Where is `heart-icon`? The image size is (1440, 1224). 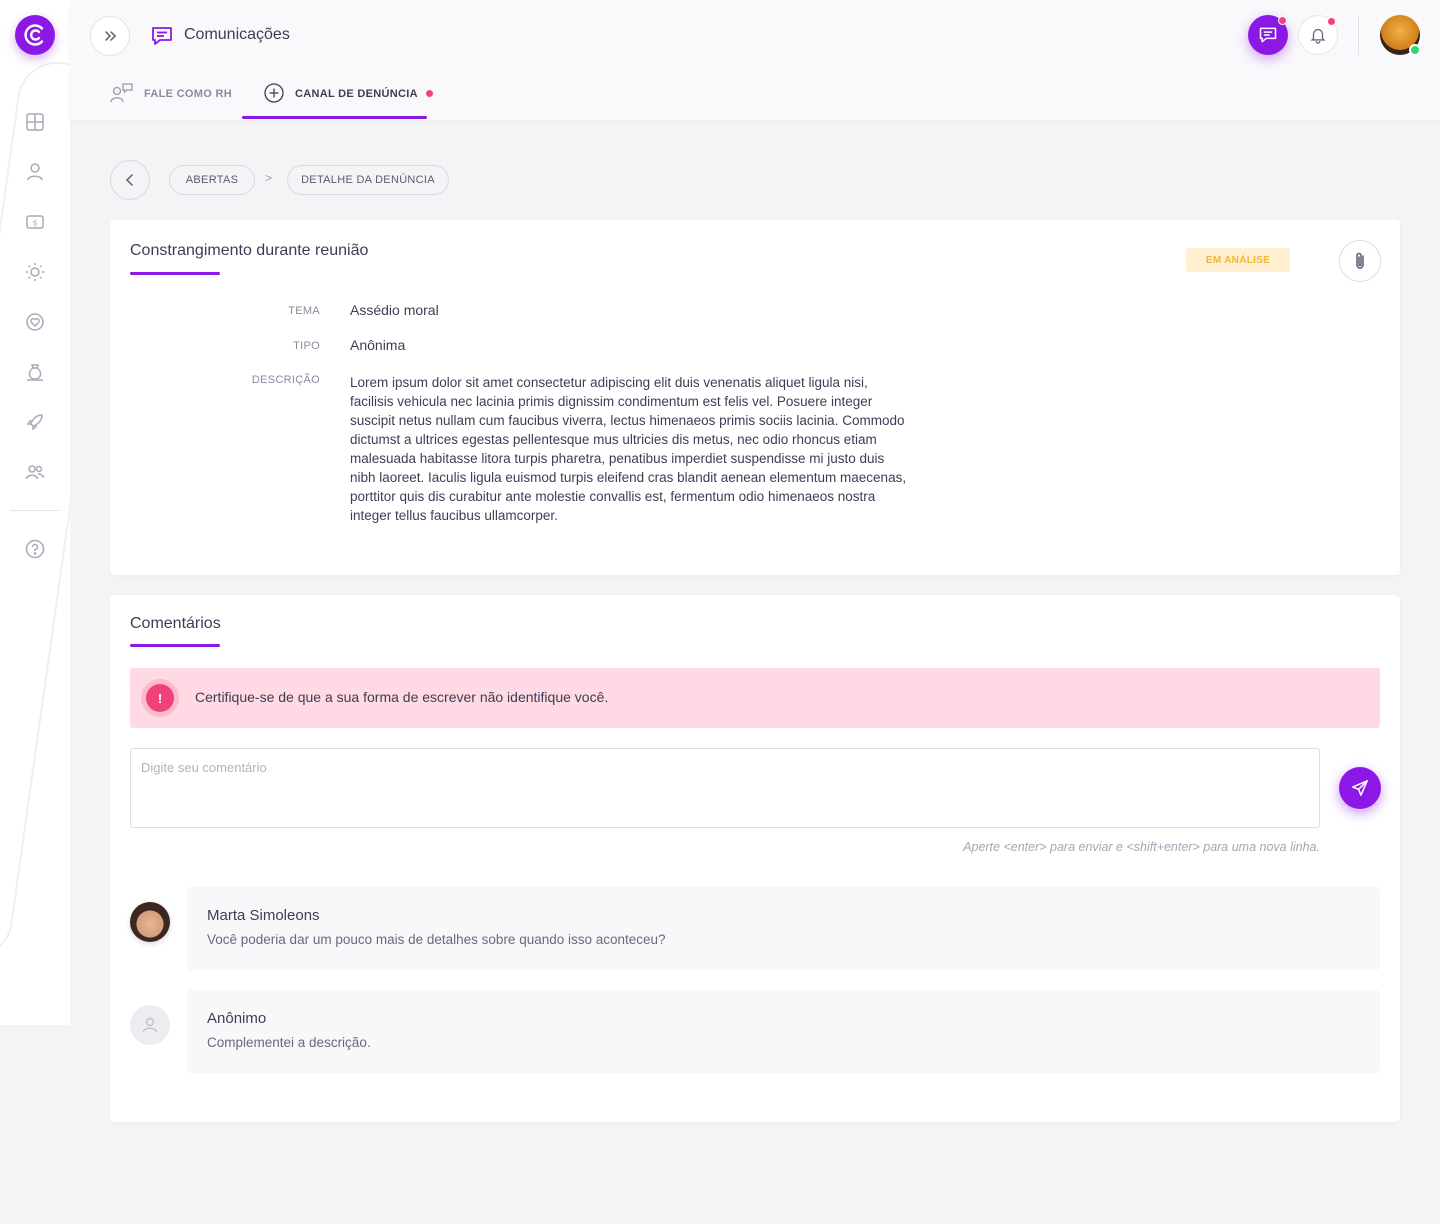
heart-icon is located at coordinates (35, 322).